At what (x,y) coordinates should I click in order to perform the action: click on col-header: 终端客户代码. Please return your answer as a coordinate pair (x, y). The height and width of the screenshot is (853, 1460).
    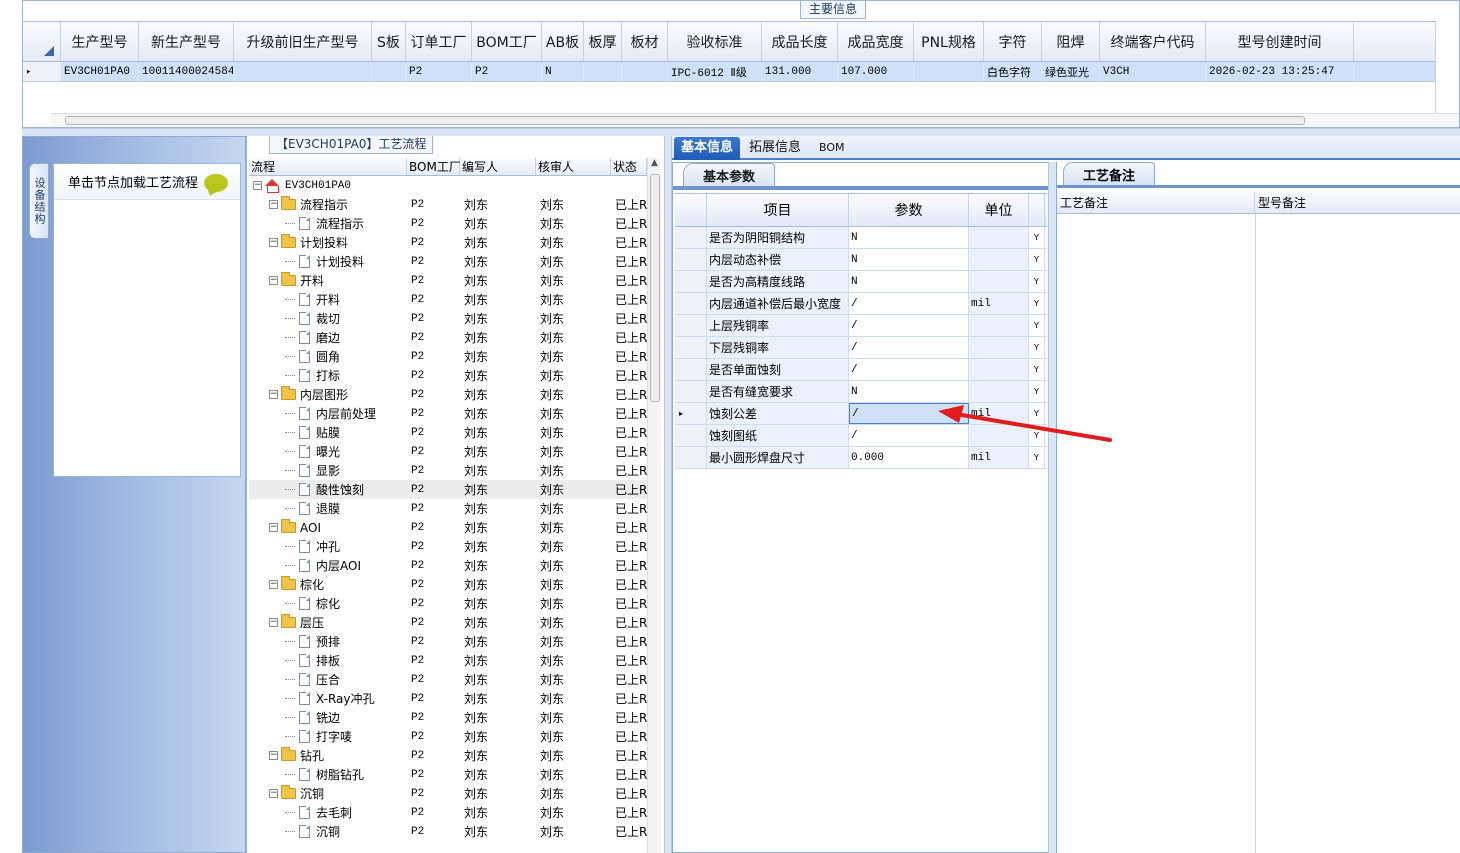
    Looking at the image, I should click on (1153, 41).